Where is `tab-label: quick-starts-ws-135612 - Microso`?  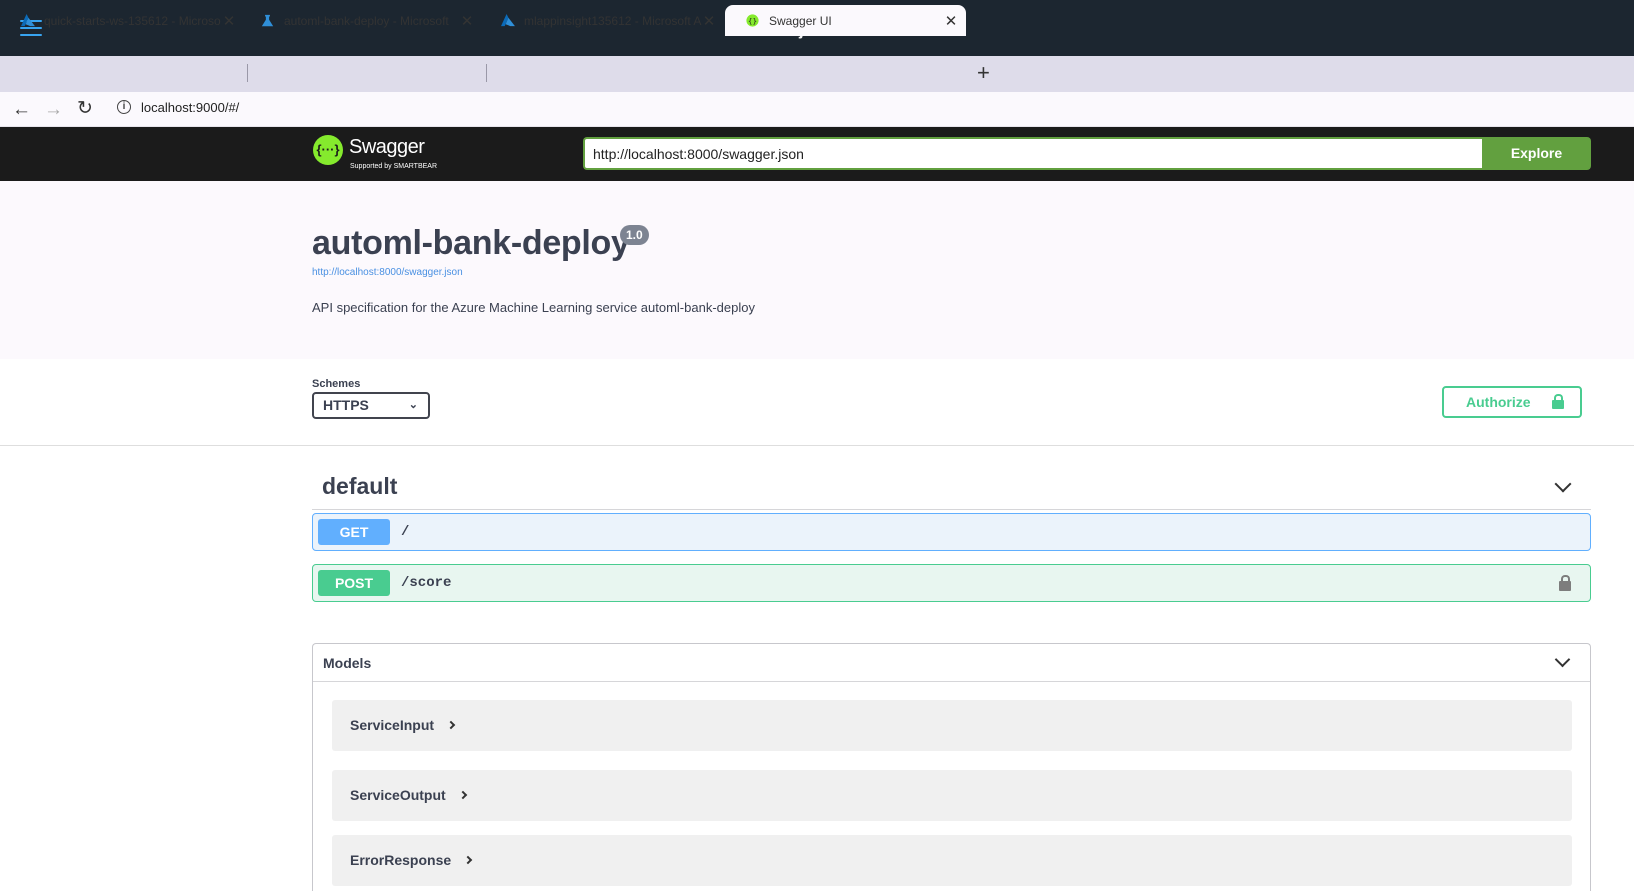
tab-label: quick-starts-ws-135612 - Microso is located at coordinates (132, 20).